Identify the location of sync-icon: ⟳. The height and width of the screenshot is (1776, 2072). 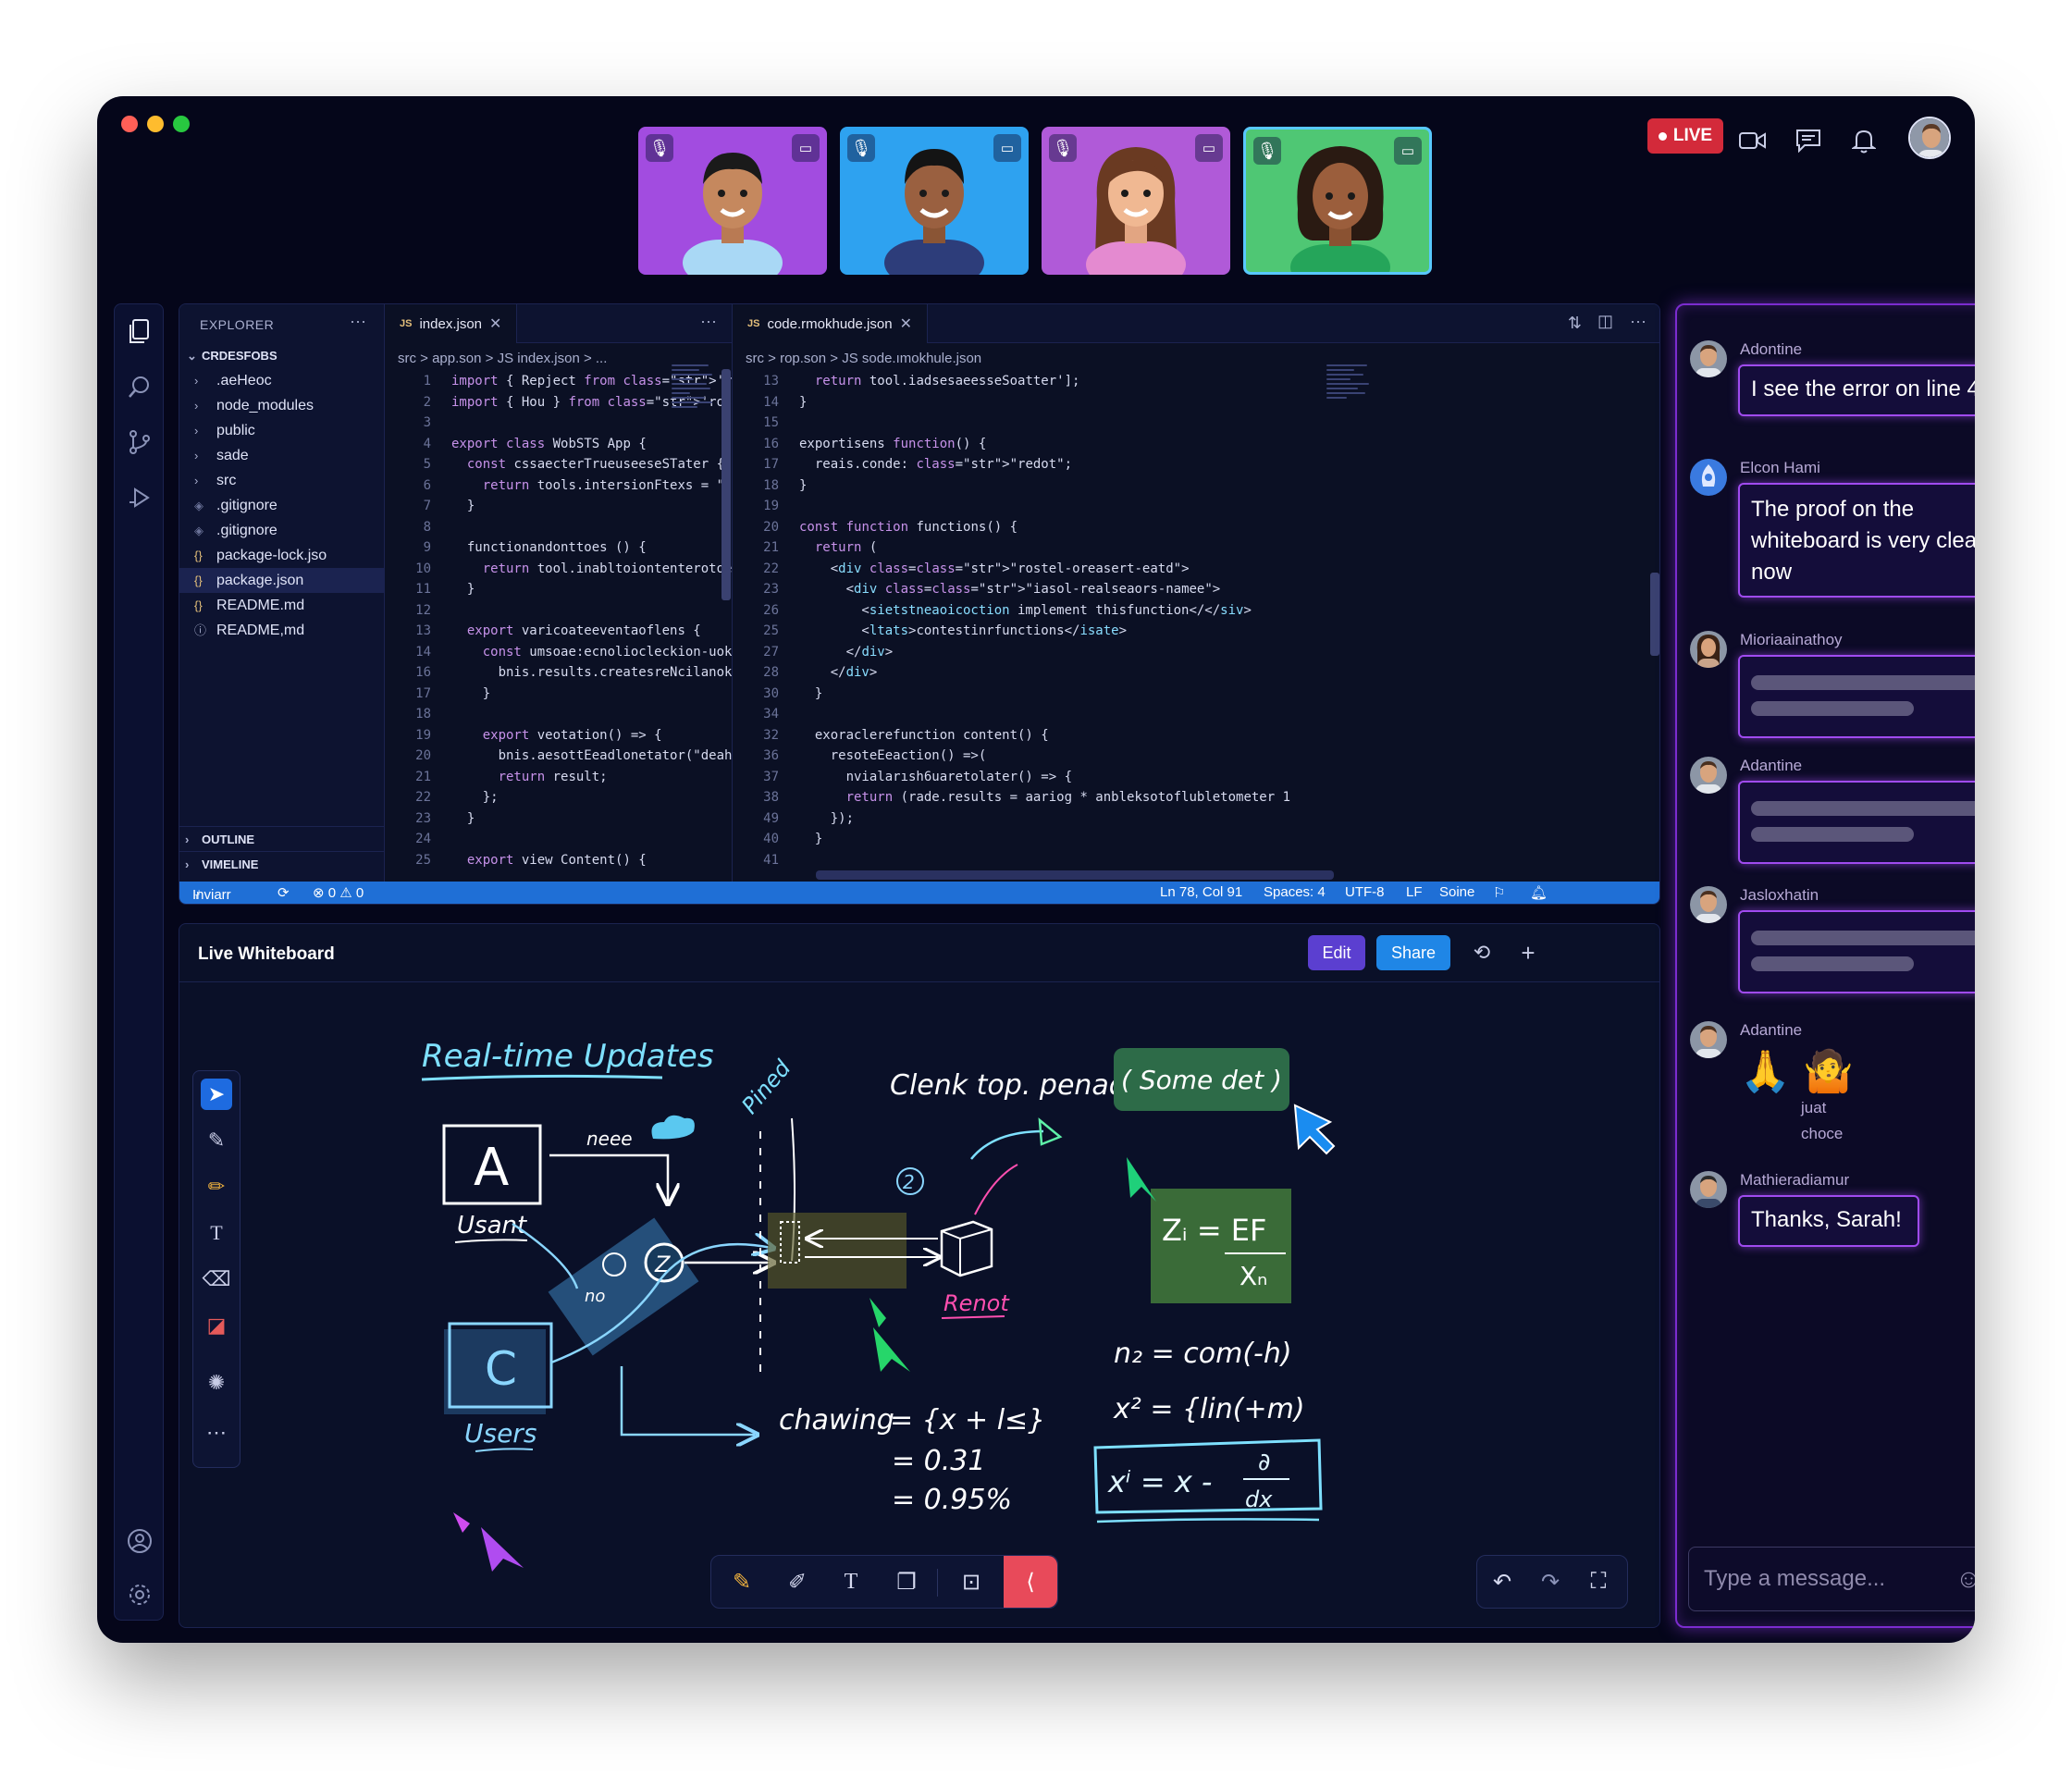
(284, 893).